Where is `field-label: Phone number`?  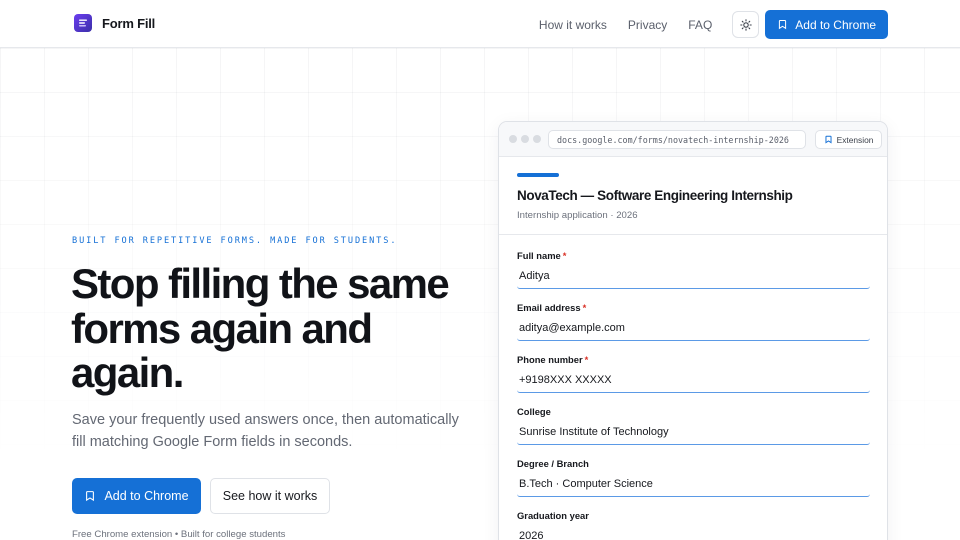
field-label: Phone number is located at coordinates (550, 359).